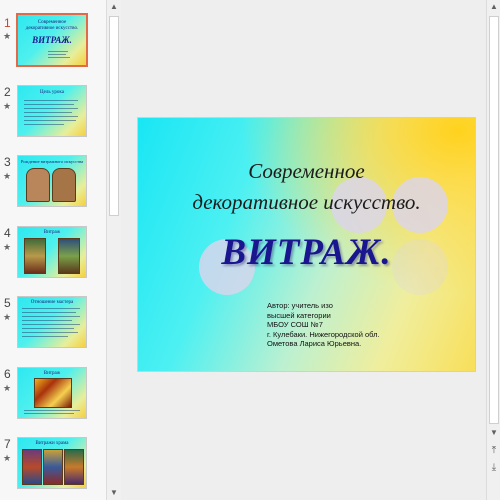 This screenshot has height=500, width=500. What do you see at coordinates (7, 303) in the screenshot?
I see `slide-number: 5` at bounding box center [7, 303].